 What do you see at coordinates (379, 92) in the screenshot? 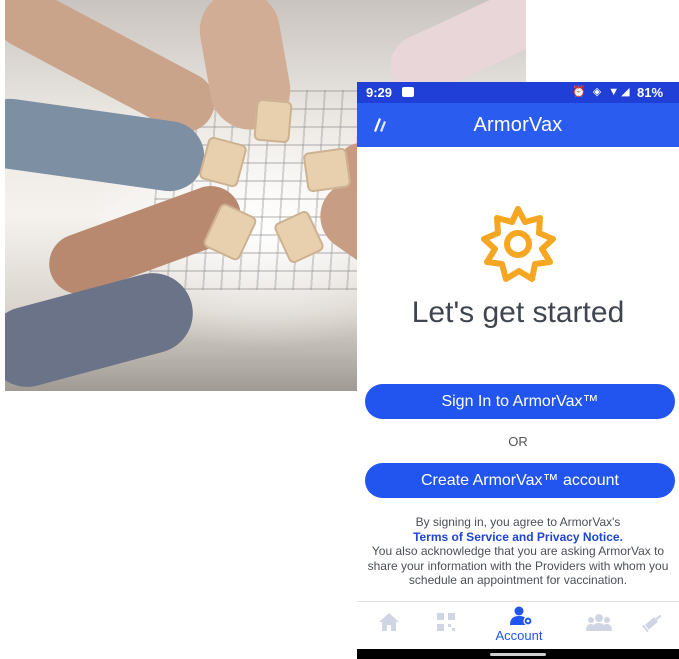
I see `status-time: 9:29` at bounding box center [379, 92].